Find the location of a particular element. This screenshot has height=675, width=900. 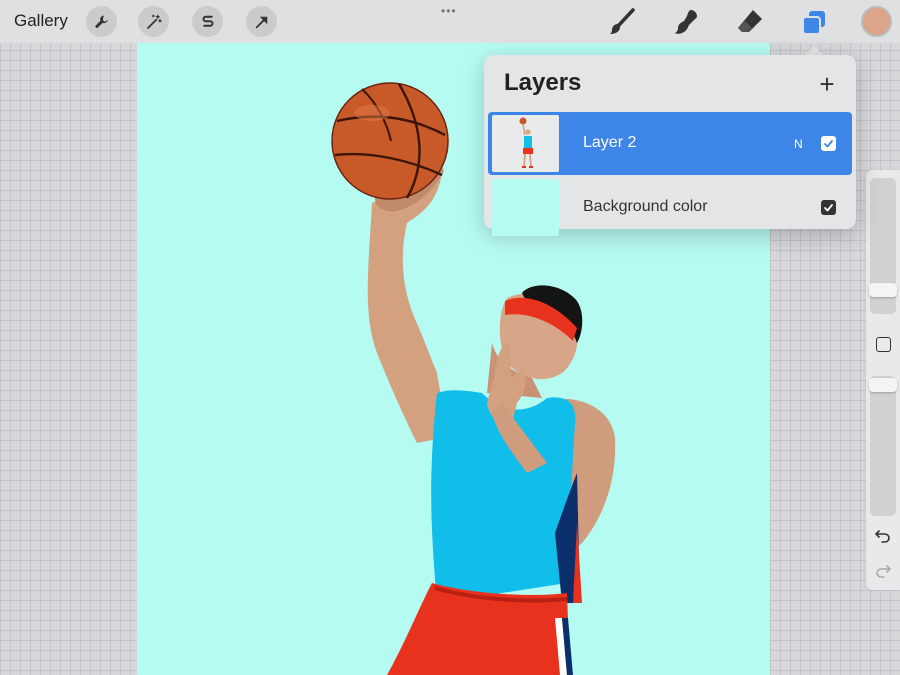

gallery-button: Gallery is located at coordinates (41, 21).